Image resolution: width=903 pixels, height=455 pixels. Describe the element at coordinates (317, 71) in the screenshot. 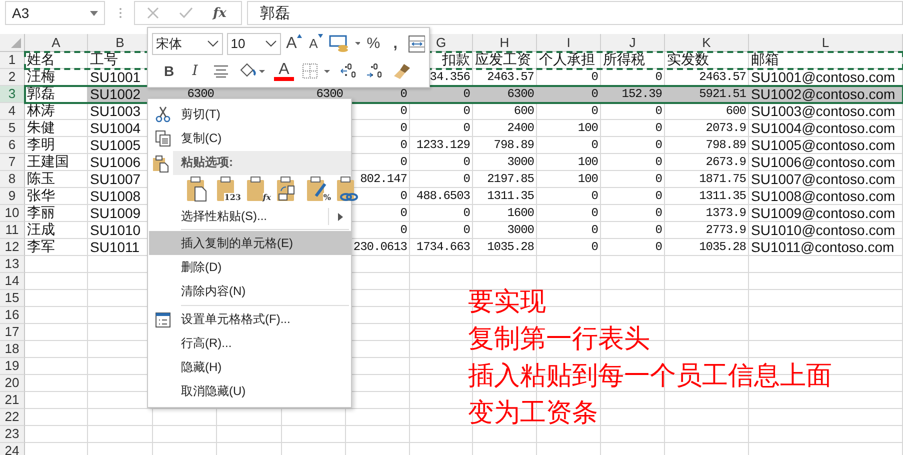

I see `borders-icon` at that location.